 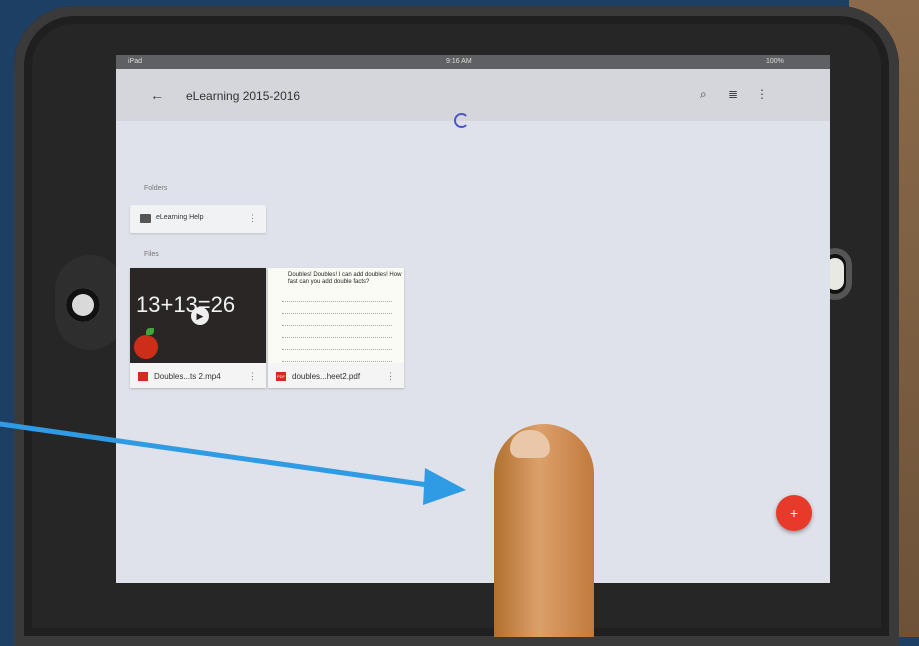 What do you see at coordinates (252, 218) in the screenshot?
I see `folder-more-icon: ⋮` at bounding box center [252, 218].